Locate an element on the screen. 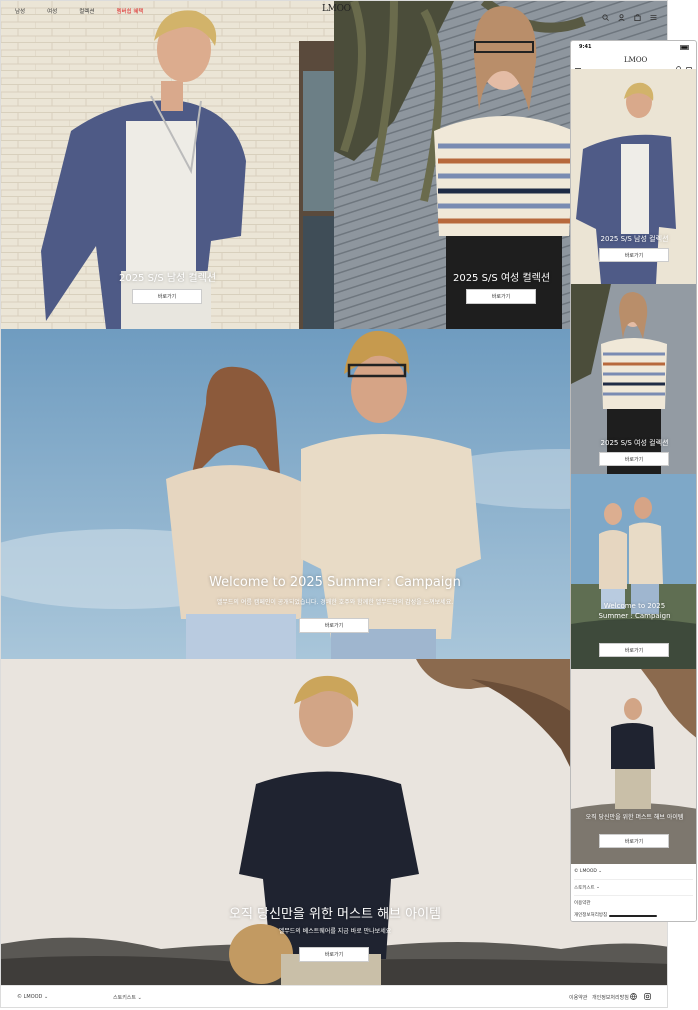  hero-men-button: 바로가기 is located at coordinates (167, 296).